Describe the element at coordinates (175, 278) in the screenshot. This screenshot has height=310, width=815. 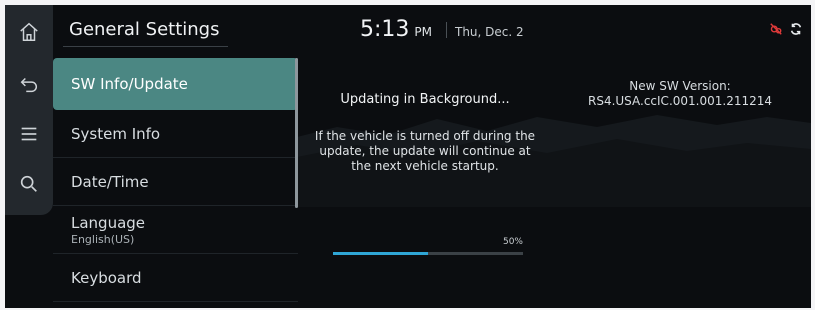
I see `menu-item-keyboard: Keyboard` at that location.